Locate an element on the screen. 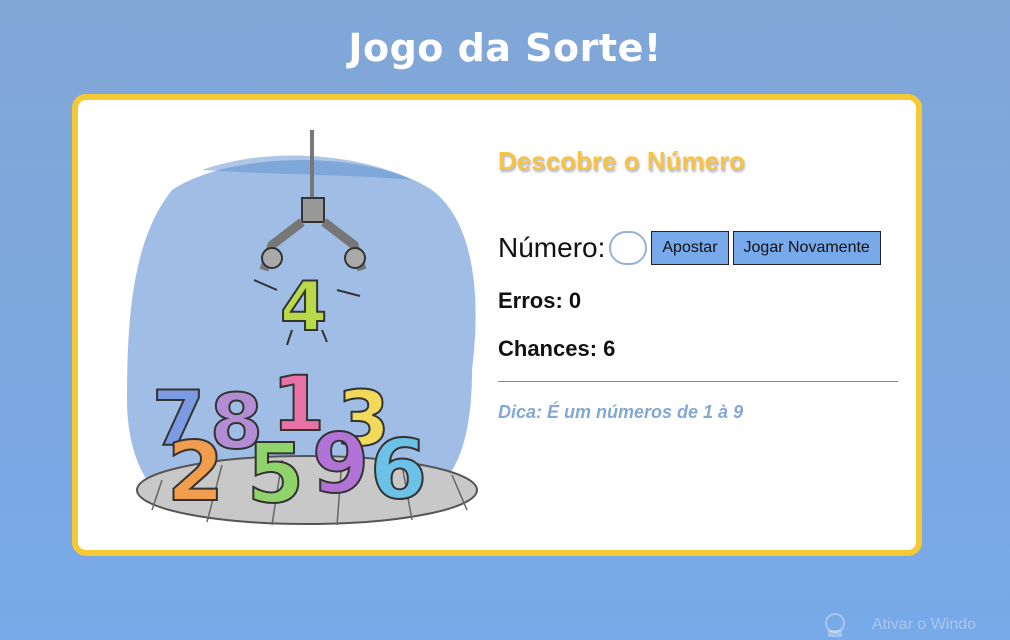 The height and width of the screenshot is (640, 1010). pile-digit: 2 is located at coordinates (195, 472).